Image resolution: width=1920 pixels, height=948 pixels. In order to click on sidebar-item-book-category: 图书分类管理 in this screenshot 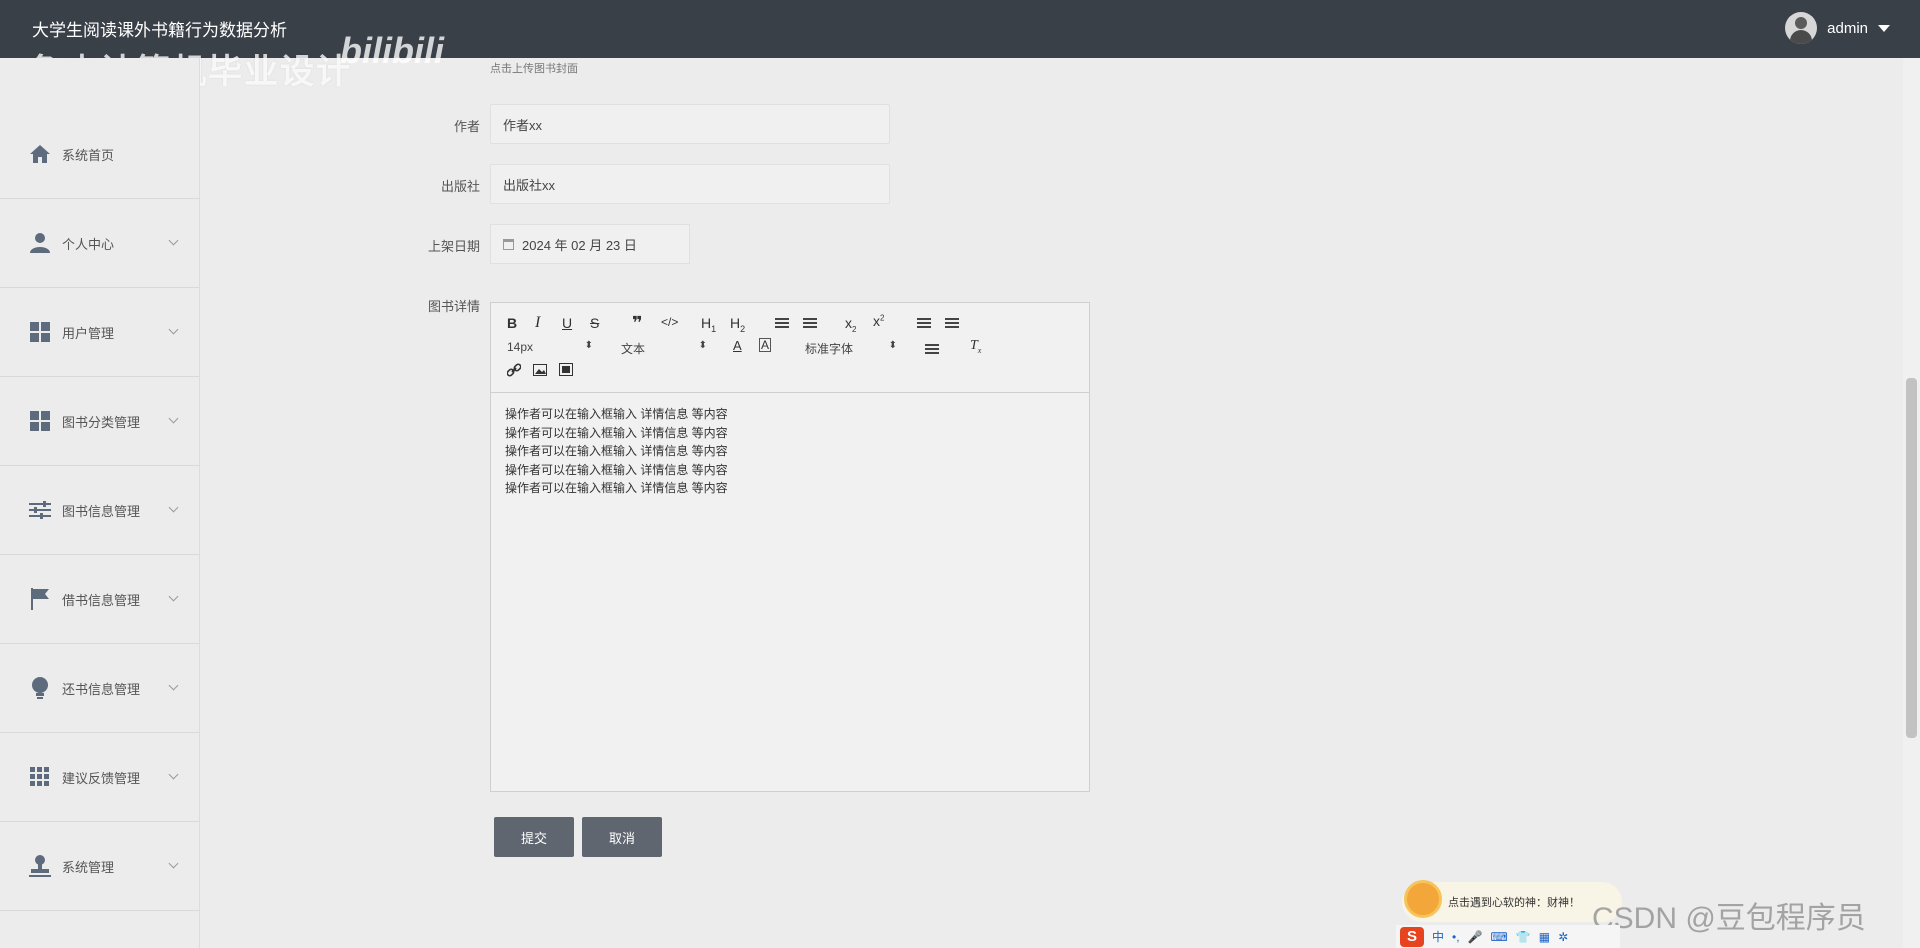, I will do `click(99, 421)`.